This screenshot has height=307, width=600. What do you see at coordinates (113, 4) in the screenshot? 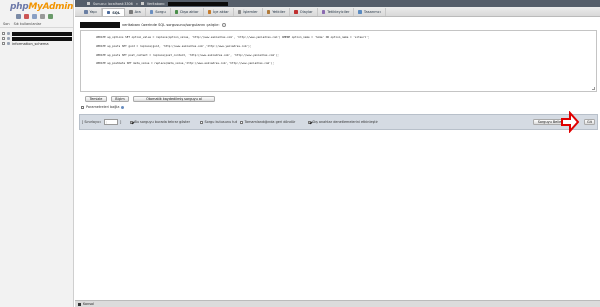
I see `breadcrumb-server: Sunucu: localhost:3306` at bounding box center [113, 4].